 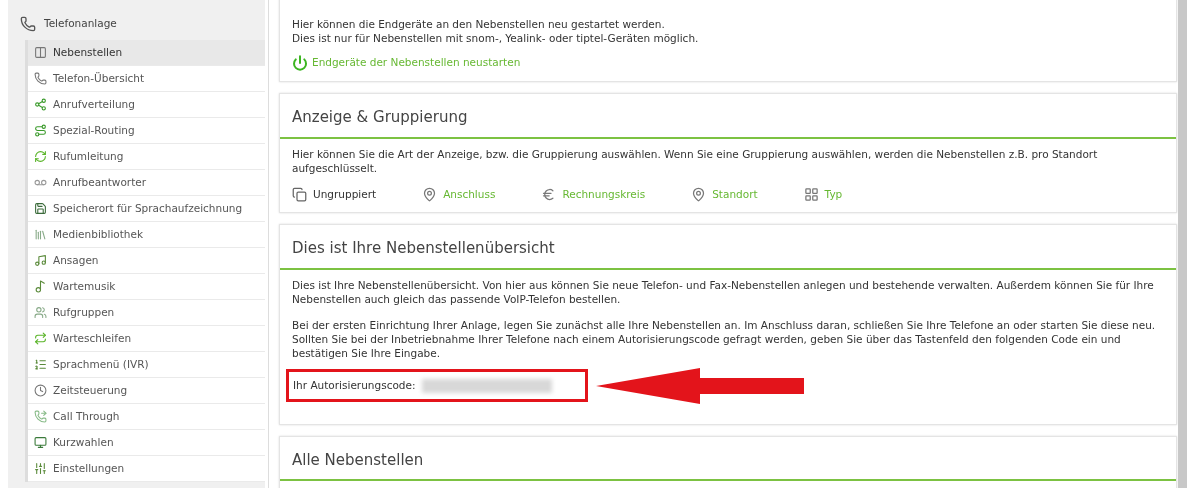 I want to click on numbered-list-icon, so click(x=40, y=364).